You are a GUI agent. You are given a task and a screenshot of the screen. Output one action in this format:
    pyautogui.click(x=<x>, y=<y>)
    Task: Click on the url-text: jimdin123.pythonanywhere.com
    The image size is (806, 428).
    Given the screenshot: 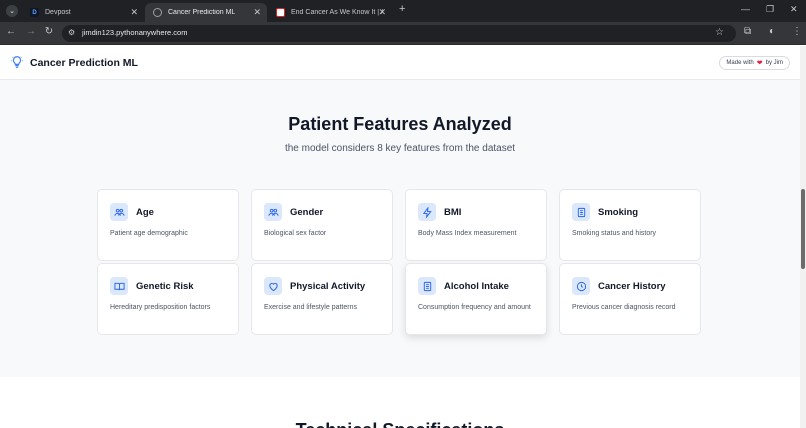 What is the action you would take?
    pyautogui.click(x=134, y=32)
    